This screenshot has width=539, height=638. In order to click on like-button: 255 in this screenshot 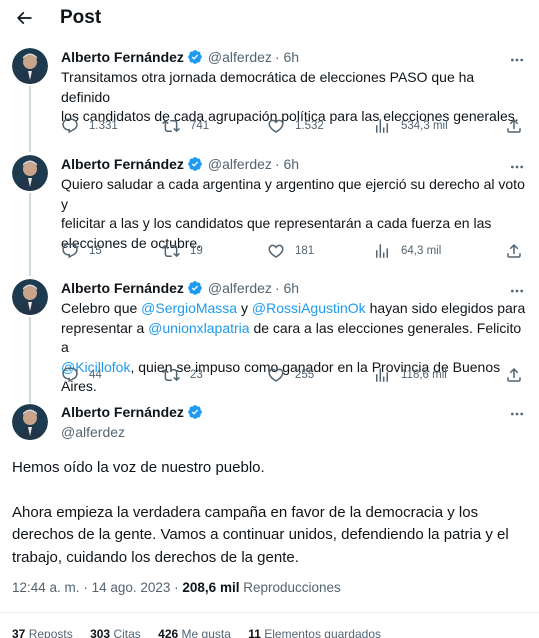, I will do `click(290, 375)`.